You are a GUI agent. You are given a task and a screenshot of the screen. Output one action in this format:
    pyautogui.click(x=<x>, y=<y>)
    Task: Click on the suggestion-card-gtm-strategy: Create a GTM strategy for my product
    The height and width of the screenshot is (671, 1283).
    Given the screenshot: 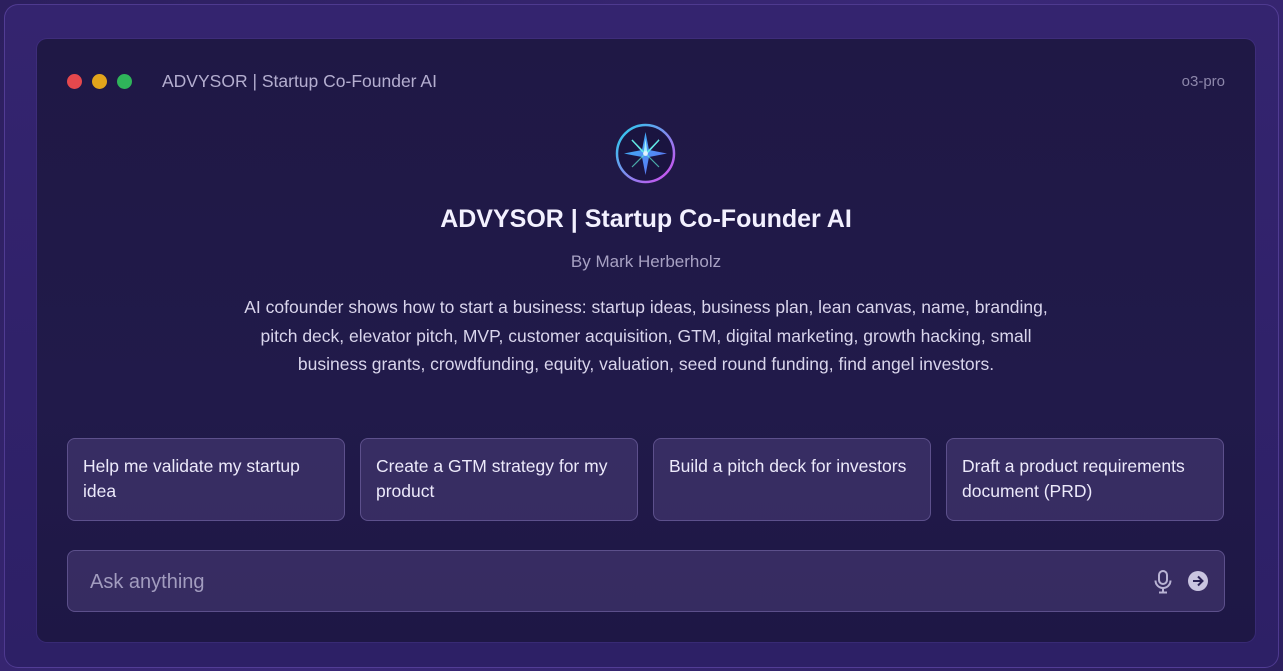 What is the action you would take?
    pyautogui.click(x=499, y=479)
    